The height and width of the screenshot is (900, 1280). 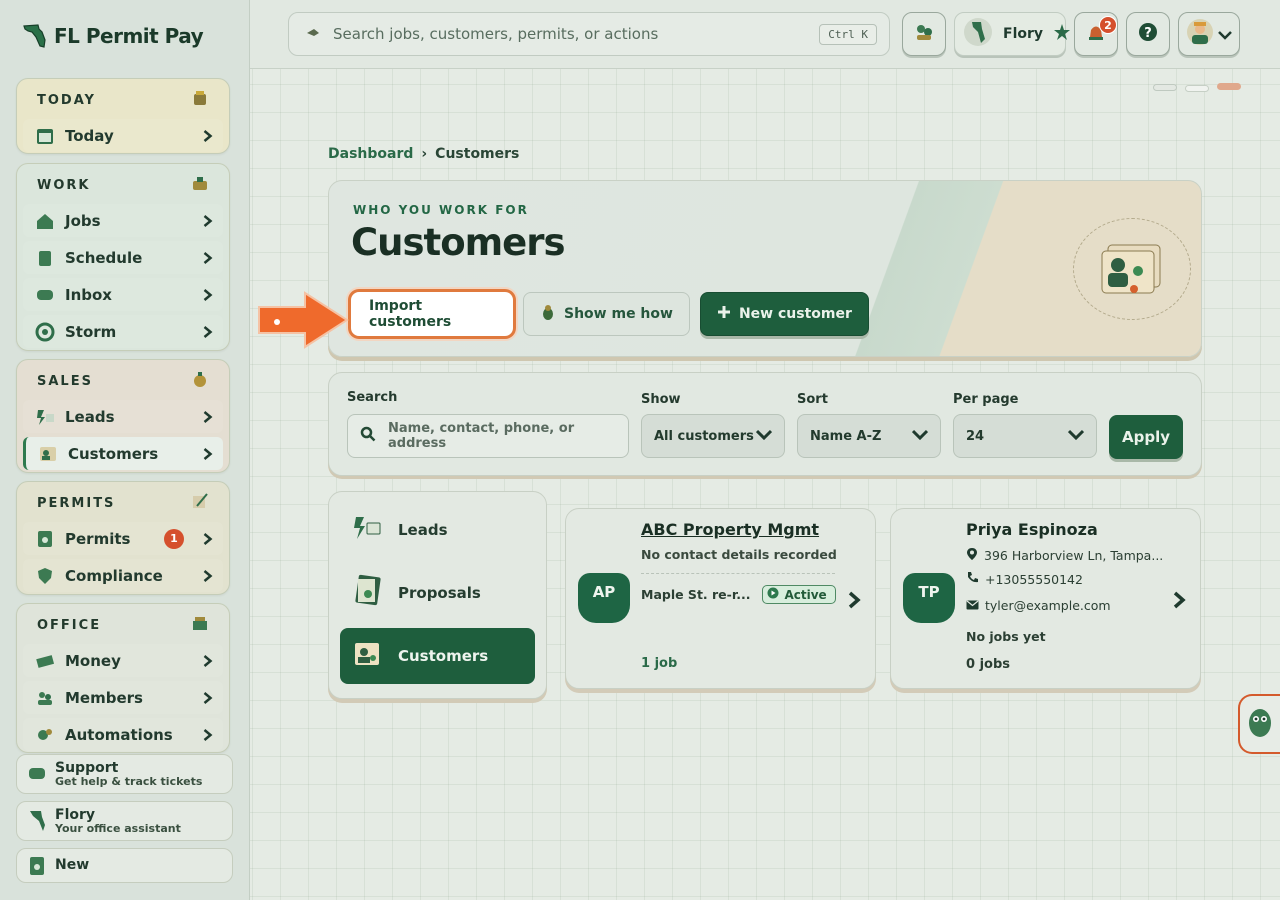 I want to click on job-count: 0 jobs, so click(x=988, y=664).